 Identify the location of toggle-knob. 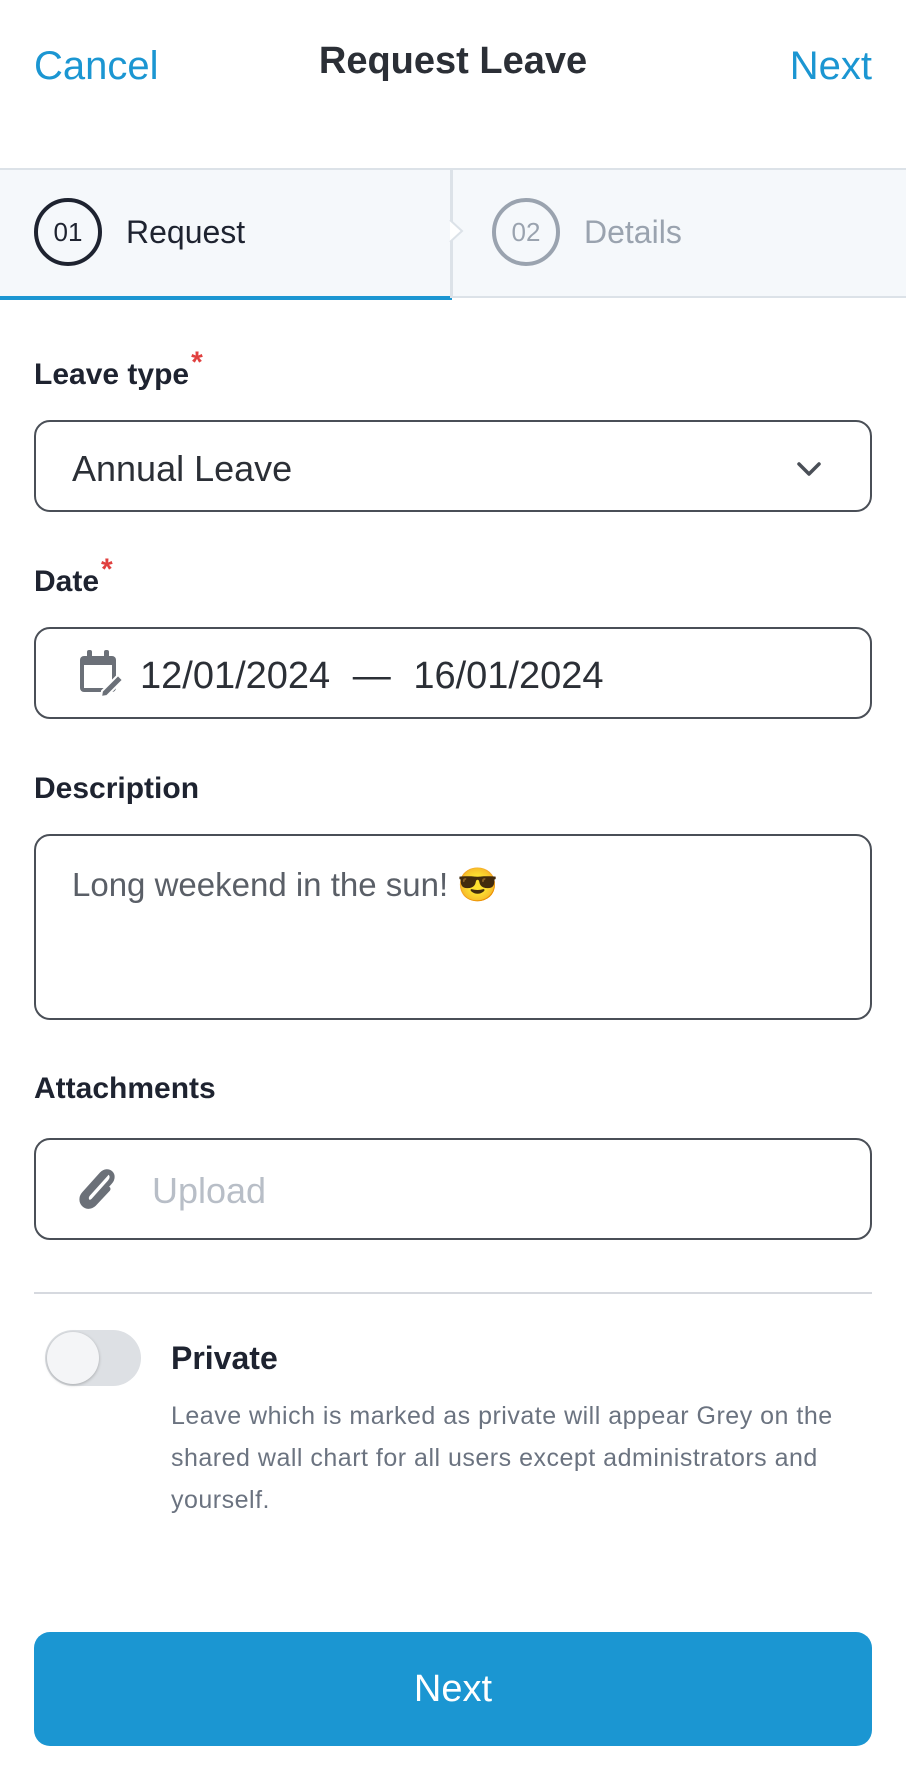
(73, 1358).